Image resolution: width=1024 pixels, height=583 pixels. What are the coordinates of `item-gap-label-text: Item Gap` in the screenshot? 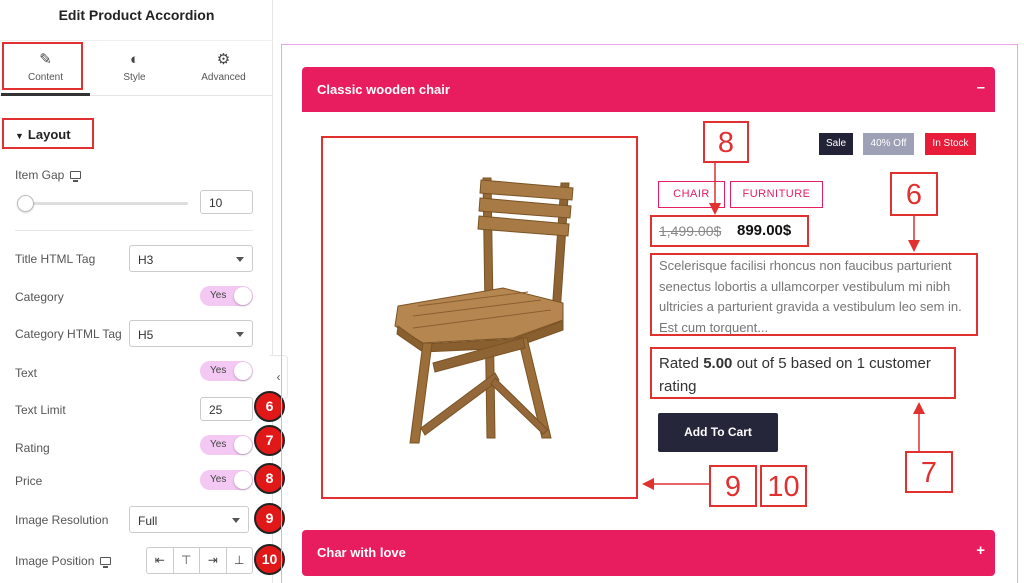 It's located at (40, 175).